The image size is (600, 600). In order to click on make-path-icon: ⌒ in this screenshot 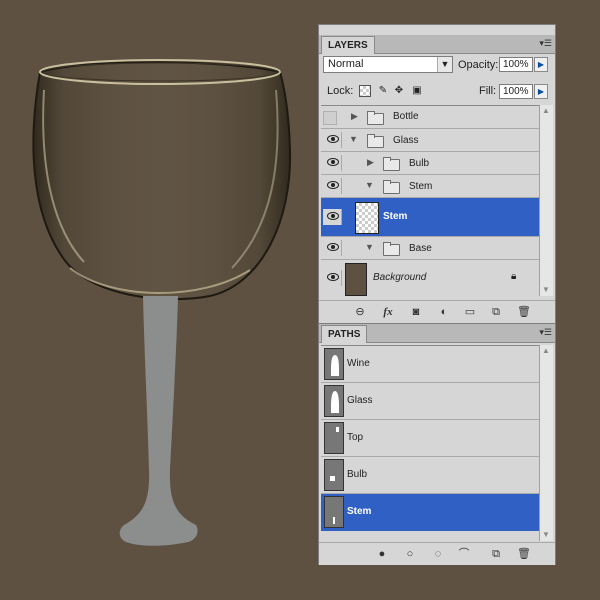, I will do `click(464, 554)`.